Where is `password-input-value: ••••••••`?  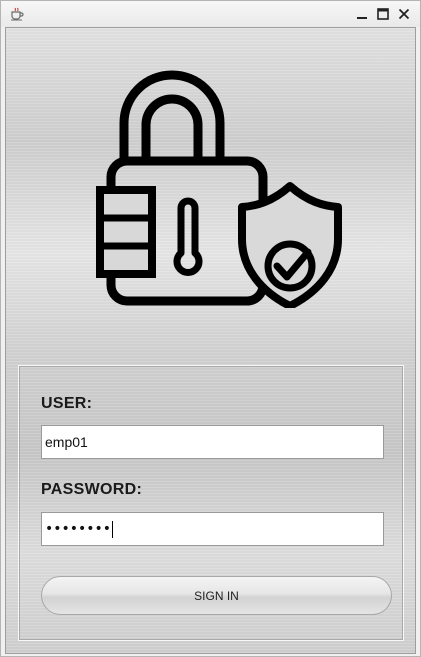
password-input-value: •••••••• is located at coordinates (78, 529).